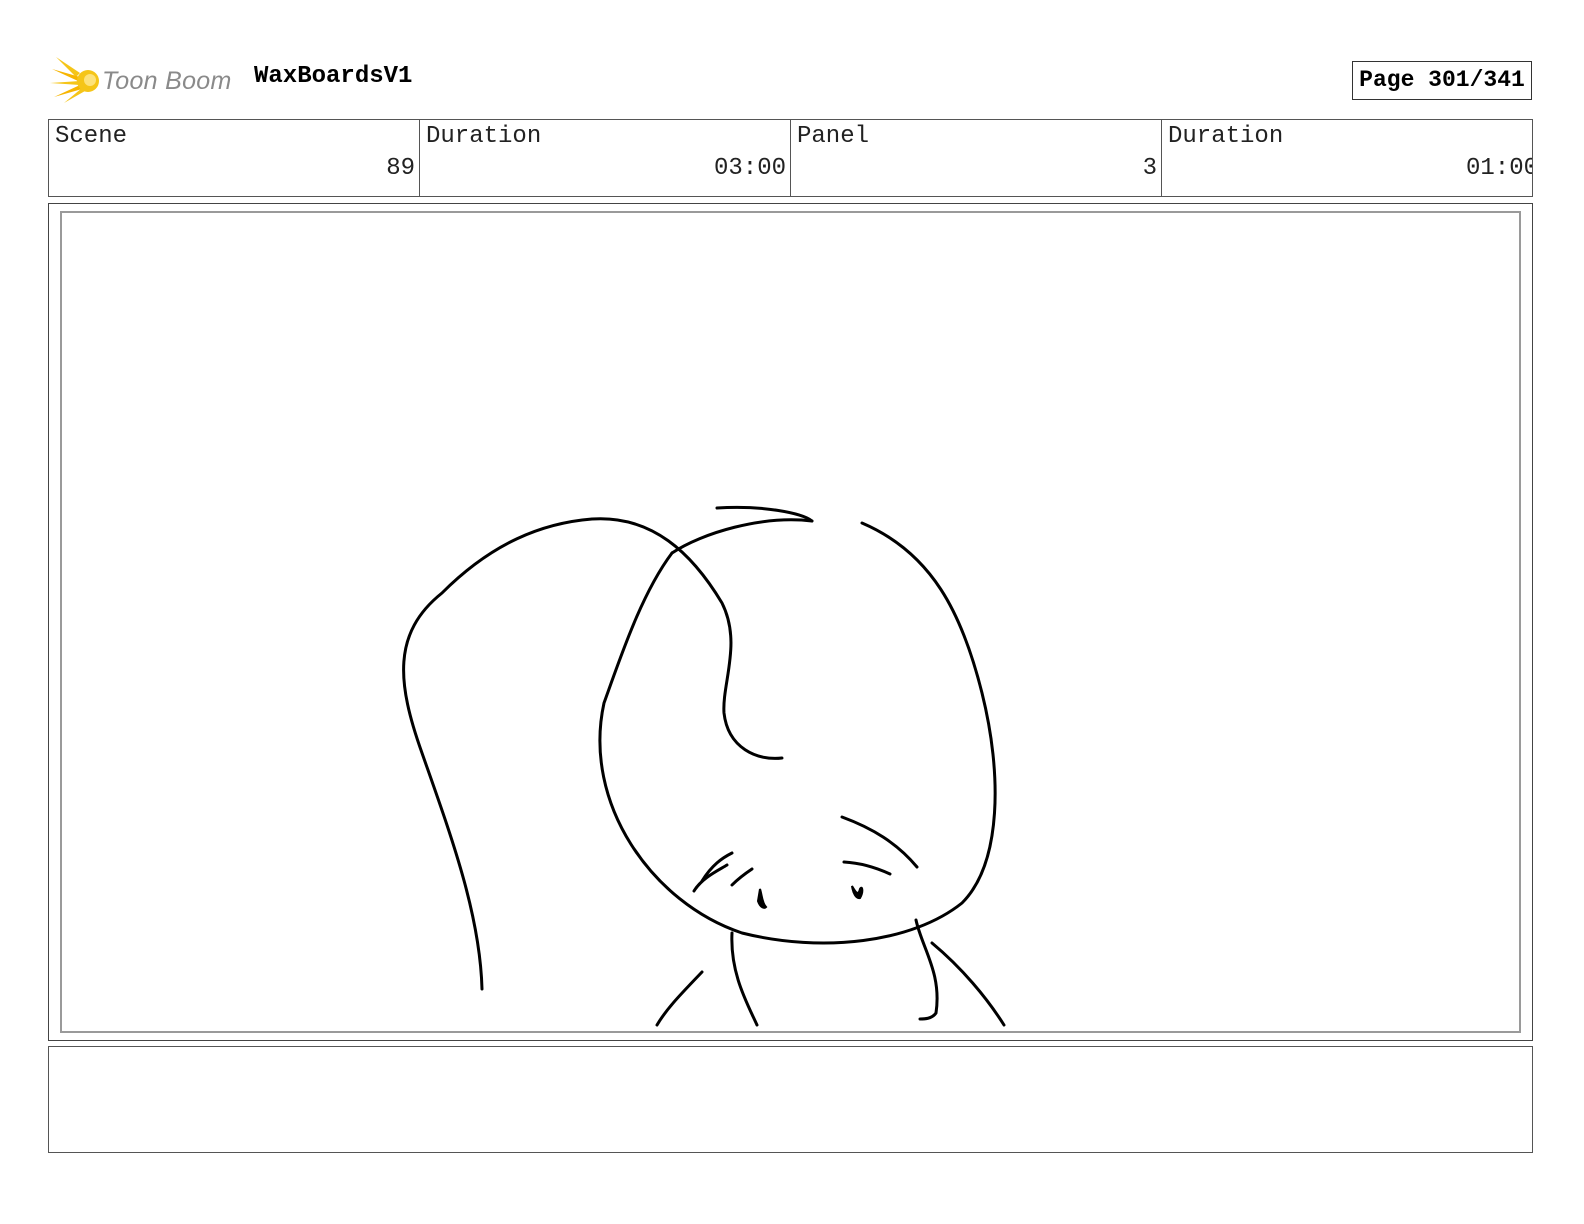 This screenshot has height=1224, width=1584. I want to click on eye-left, so click(762, 898).